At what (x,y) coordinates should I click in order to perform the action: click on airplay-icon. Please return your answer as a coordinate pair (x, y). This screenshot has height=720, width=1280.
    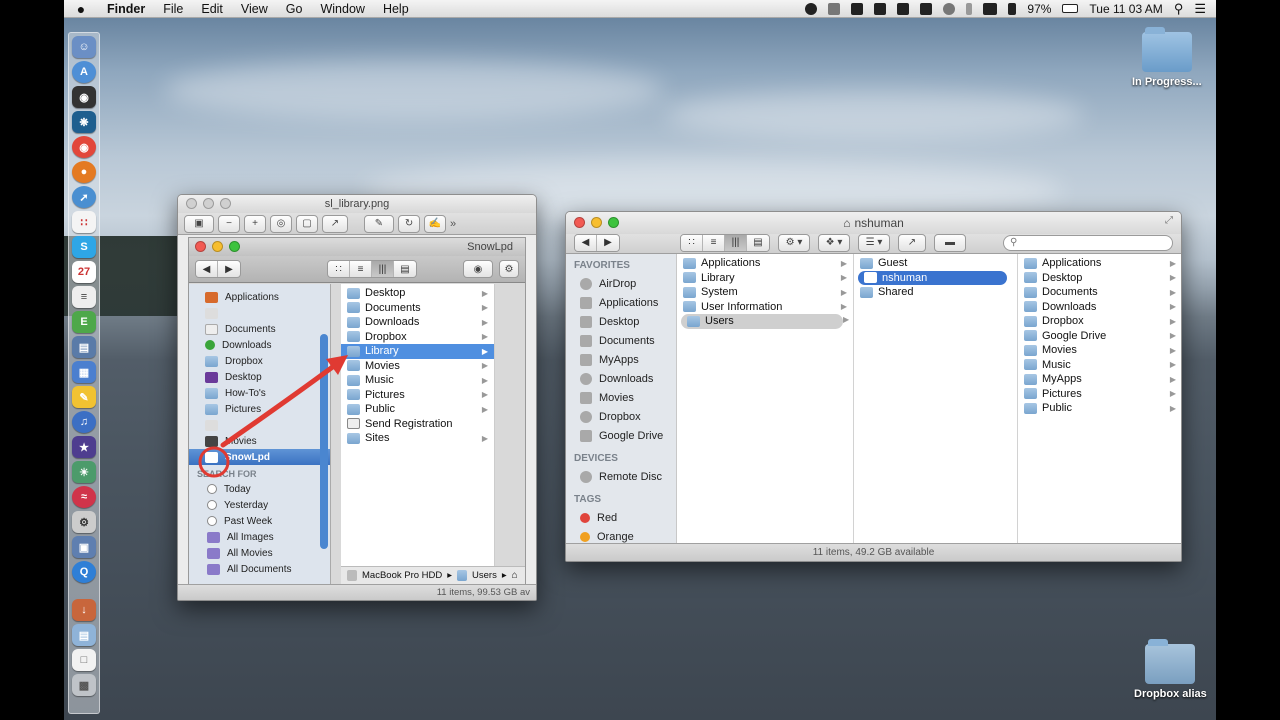
    Looking at the image, I should click on (926, 8).